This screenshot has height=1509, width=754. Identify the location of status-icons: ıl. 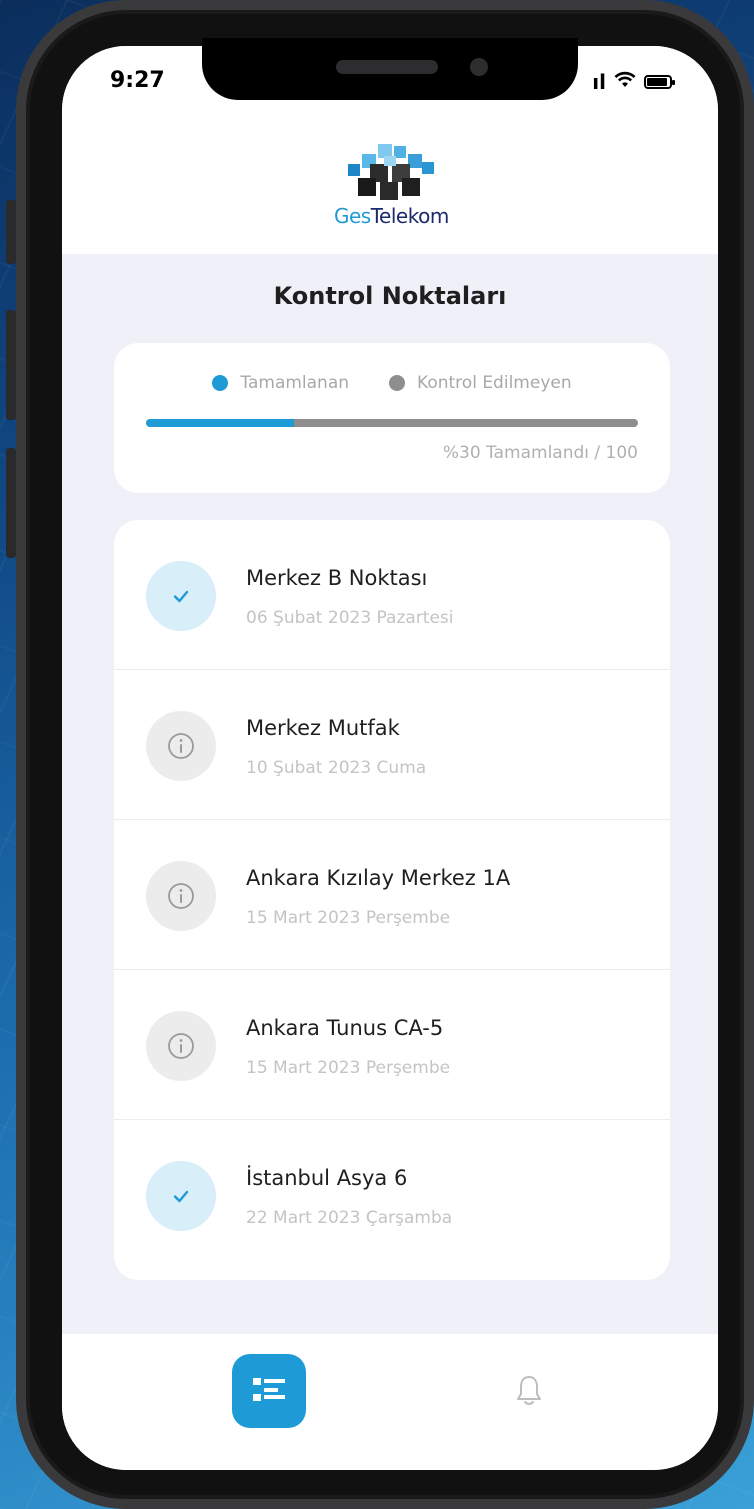
(633, 82).